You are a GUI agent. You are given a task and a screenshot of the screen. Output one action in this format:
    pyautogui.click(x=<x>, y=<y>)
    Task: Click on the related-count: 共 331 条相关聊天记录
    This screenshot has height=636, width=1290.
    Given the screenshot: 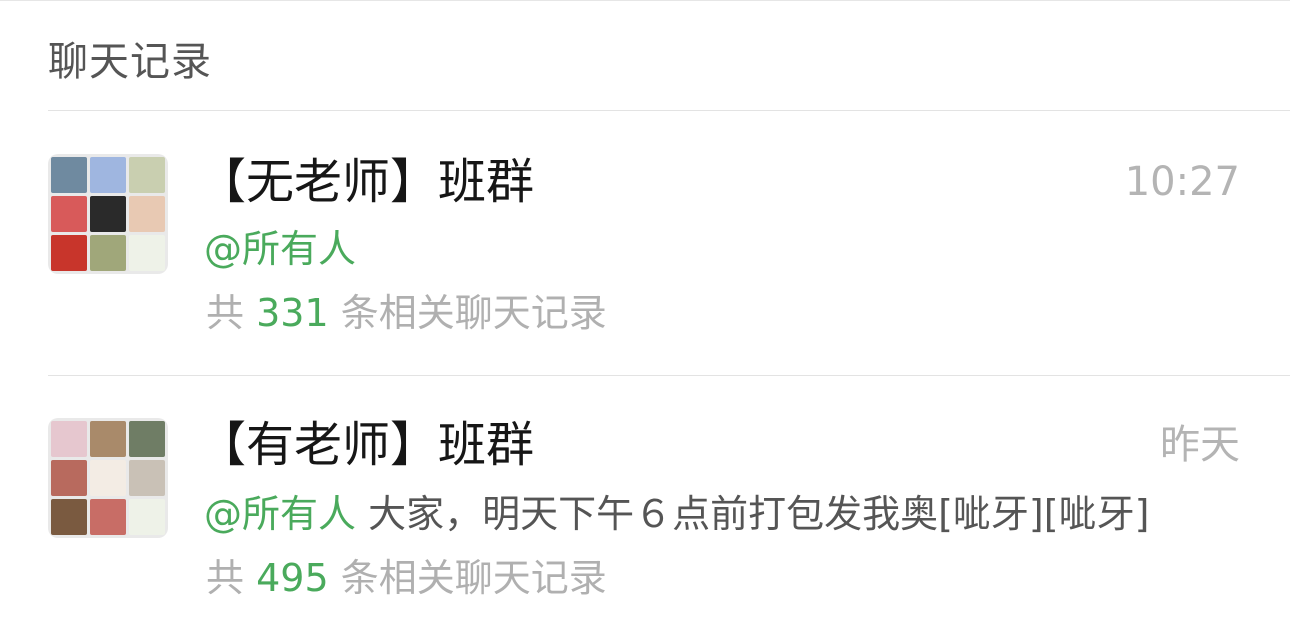 What is the action you would take?
    pyautogui.click(x=406, y=313)
    